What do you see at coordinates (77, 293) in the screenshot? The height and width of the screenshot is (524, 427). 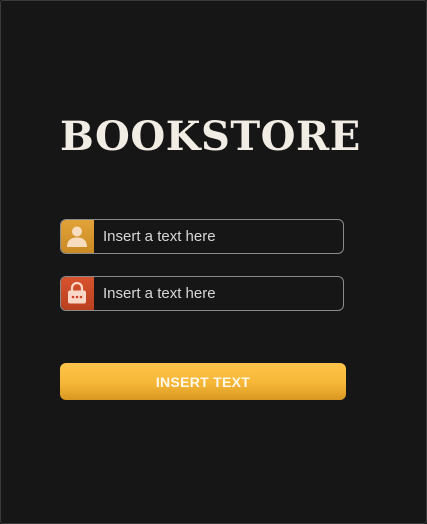 I see `lock-icon` at bounding box center [77, 293].